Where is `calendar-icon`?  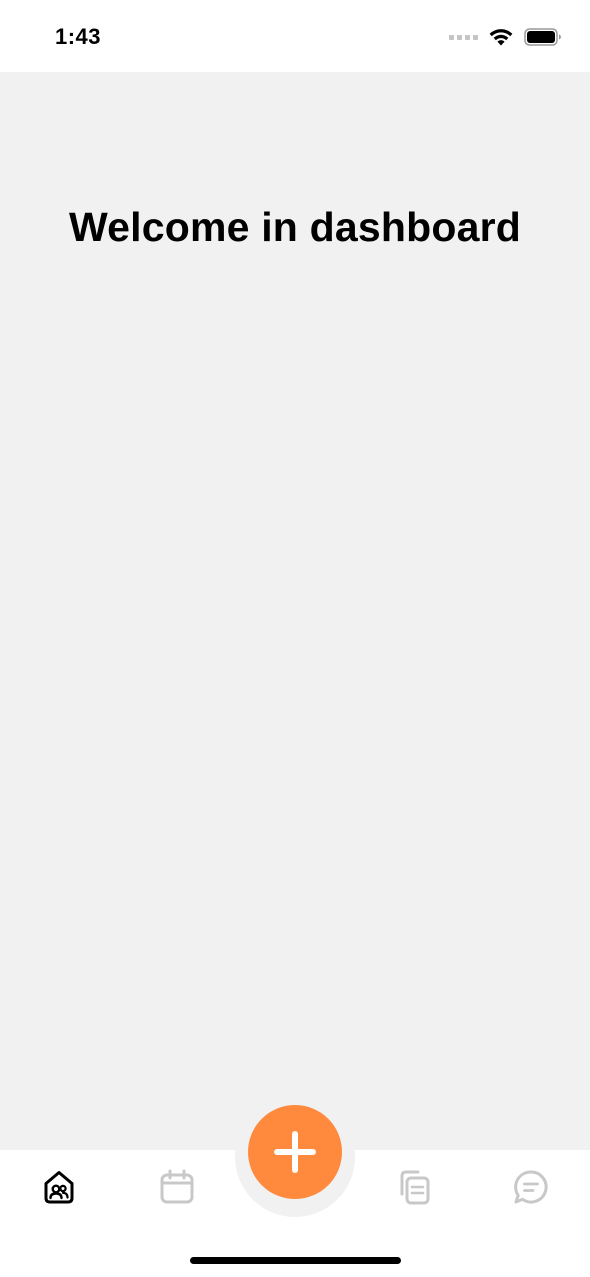 calendar-icon is located at coordinates (177, 1186).